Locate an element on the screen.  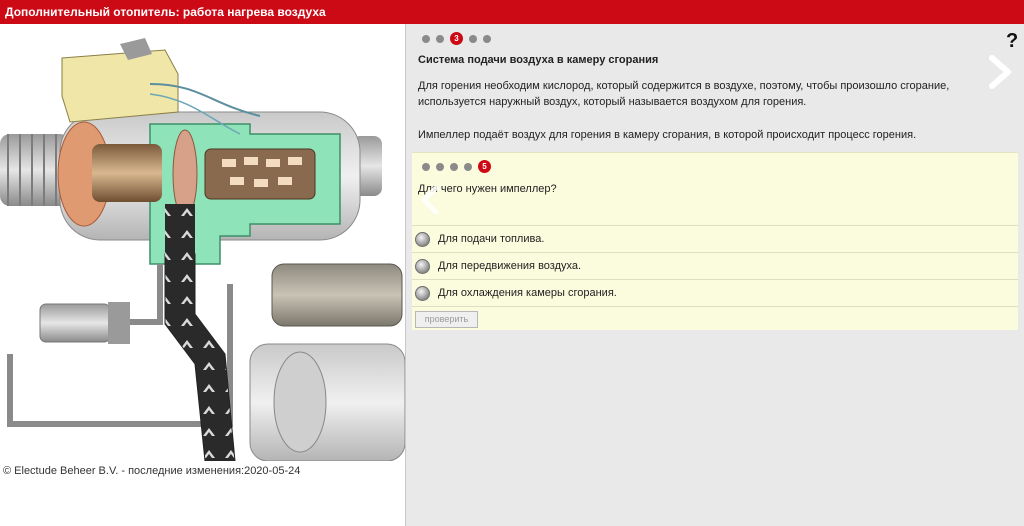
check-button: проверить is located at coordinates (446, 319).